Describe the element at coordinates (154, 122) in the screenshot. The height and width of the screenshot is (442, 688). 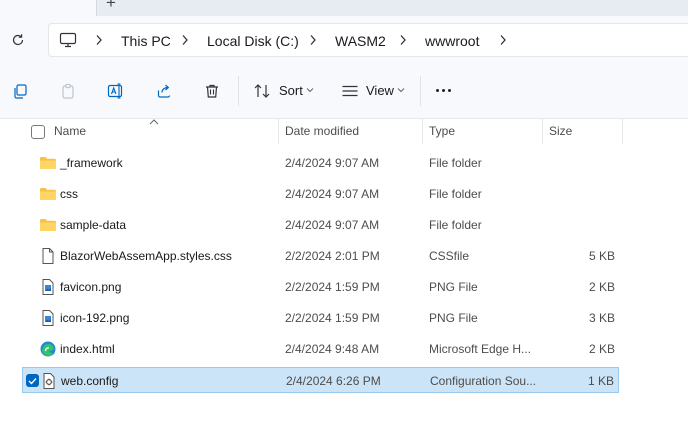
I see `sort-ascending-caret-icon` at that location.